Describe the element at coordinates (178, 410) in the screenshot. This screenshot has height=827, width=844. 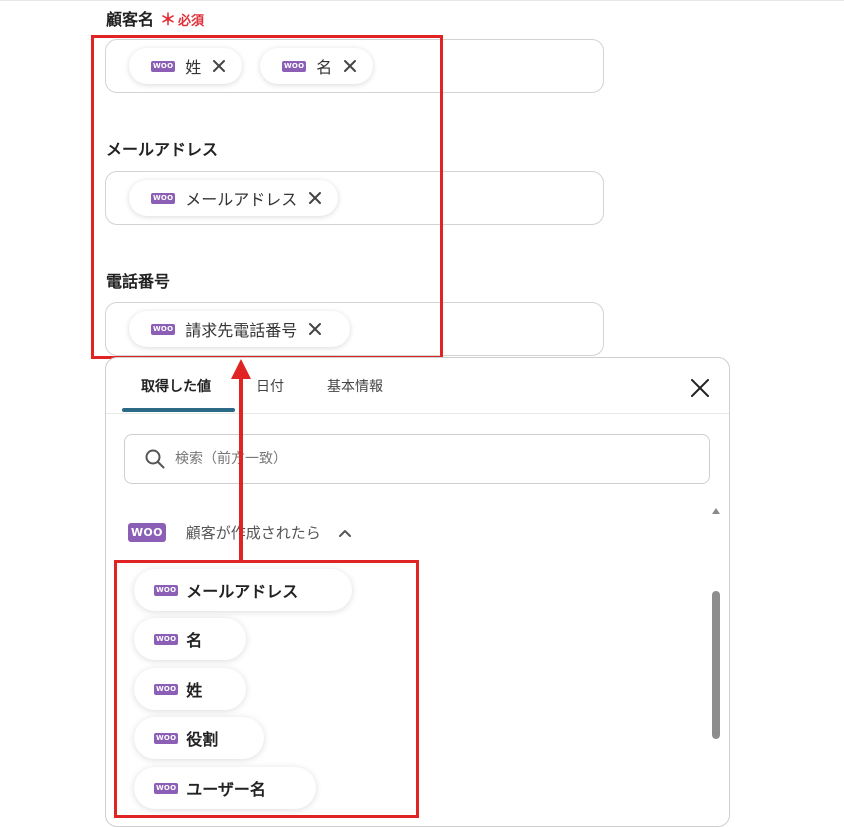
I see `active-tab-indicator` at that location.